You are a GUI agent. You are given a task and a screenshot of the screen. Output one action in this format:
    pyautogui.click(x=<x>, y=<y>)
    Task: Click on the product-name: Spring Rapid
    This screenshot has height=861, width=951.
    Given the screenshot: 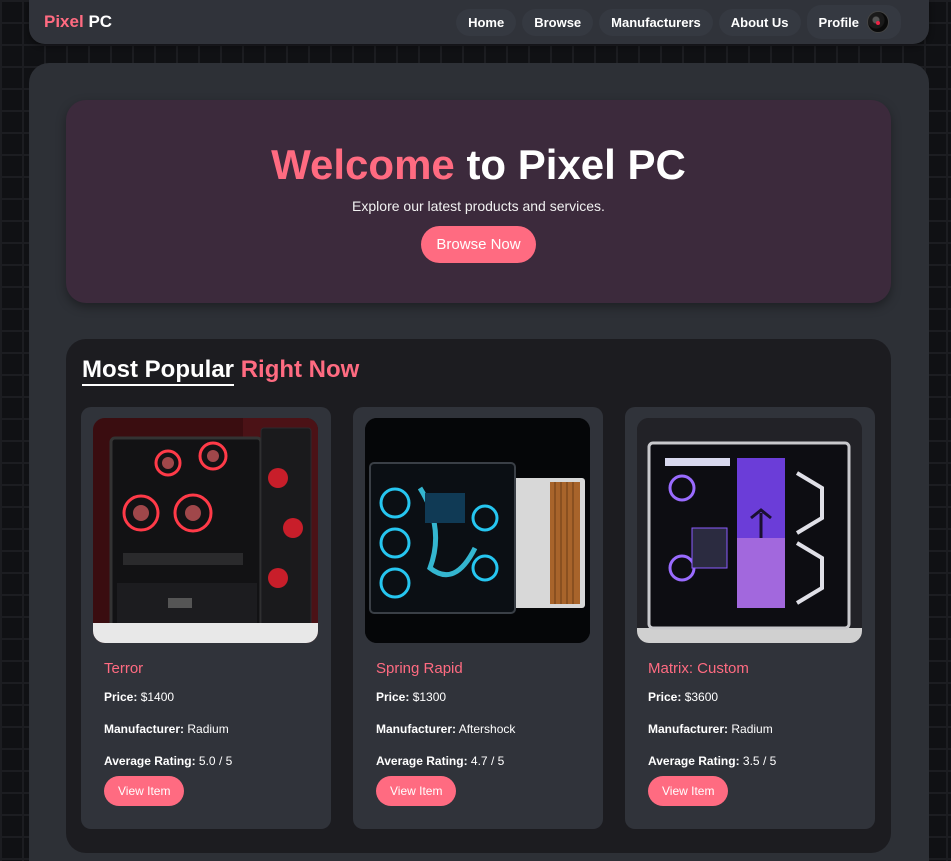 What is the action you would take?
    pyautogui.click(x=419, y=668)
    